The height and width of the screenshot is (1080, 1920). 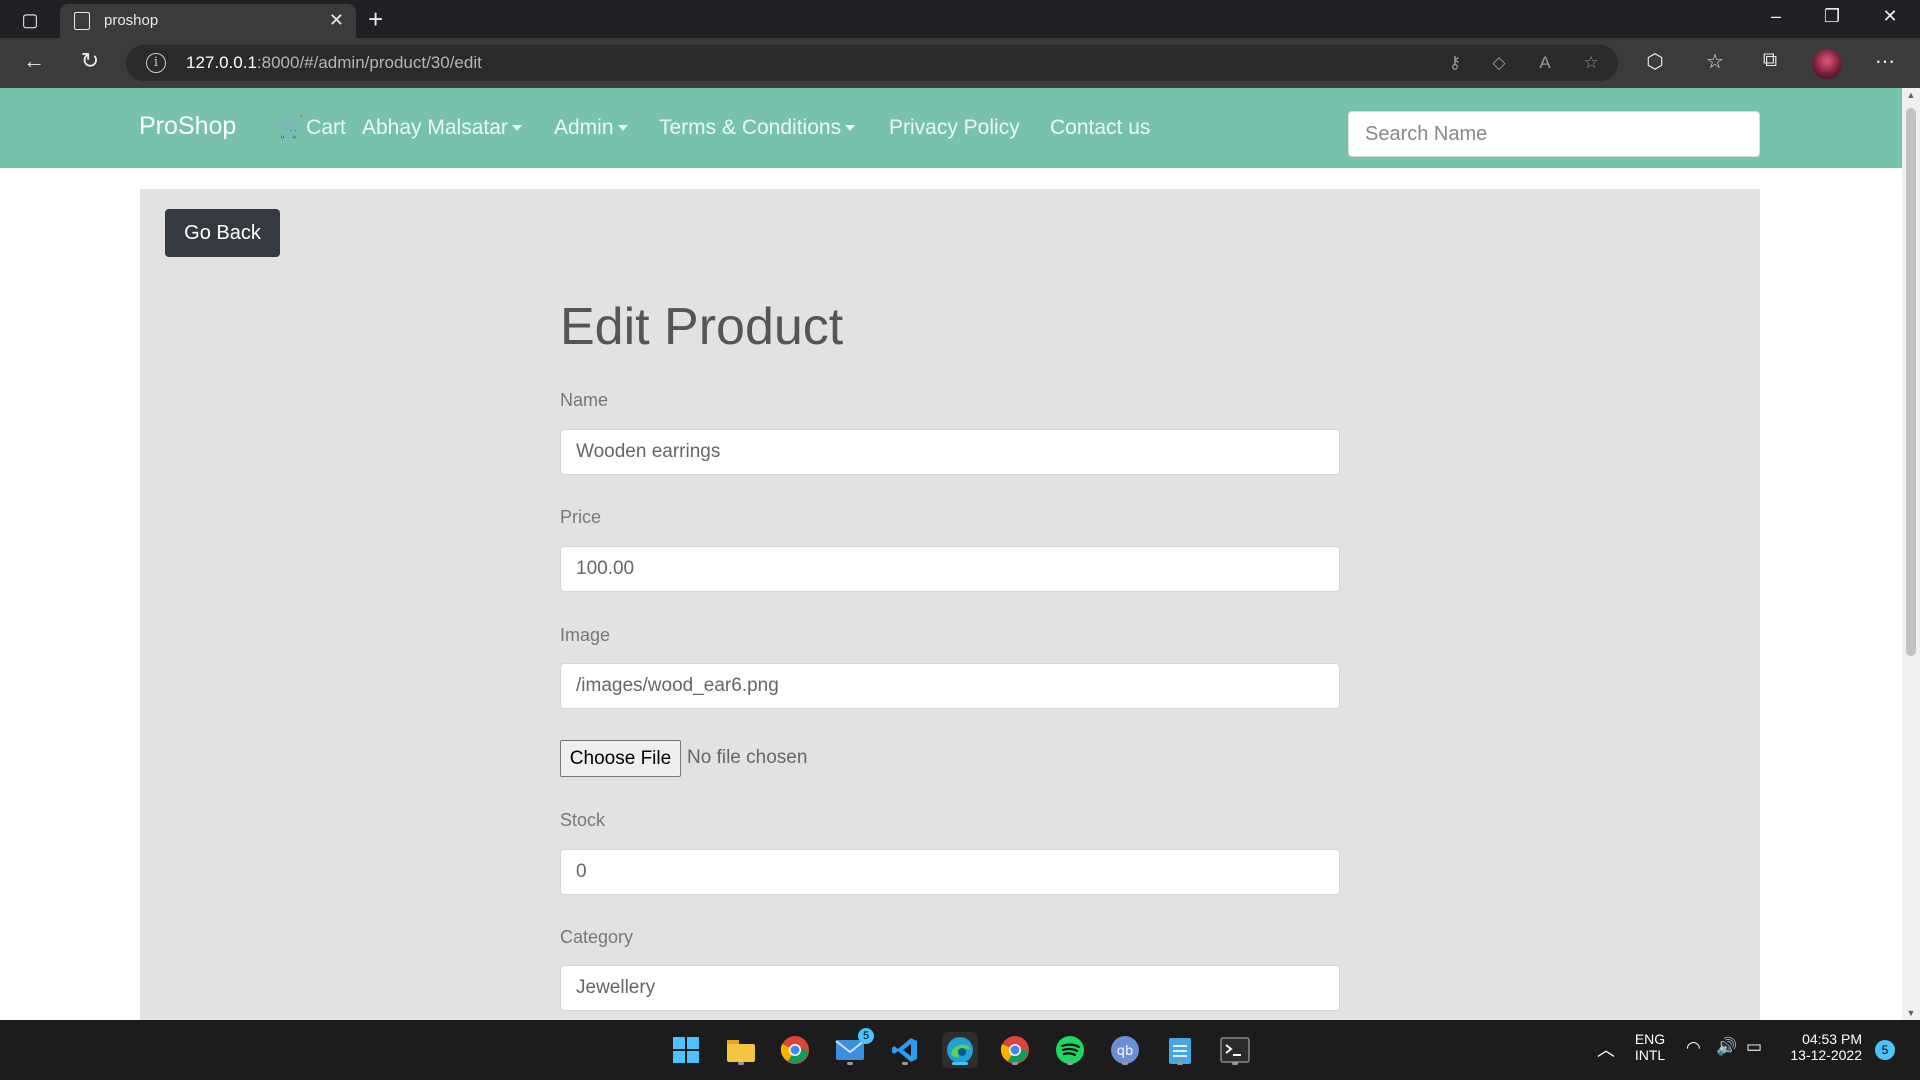 What do you see at coordinates (950, 988) in the screenshot?
I see `category-field` at bounding box center [950, 988].